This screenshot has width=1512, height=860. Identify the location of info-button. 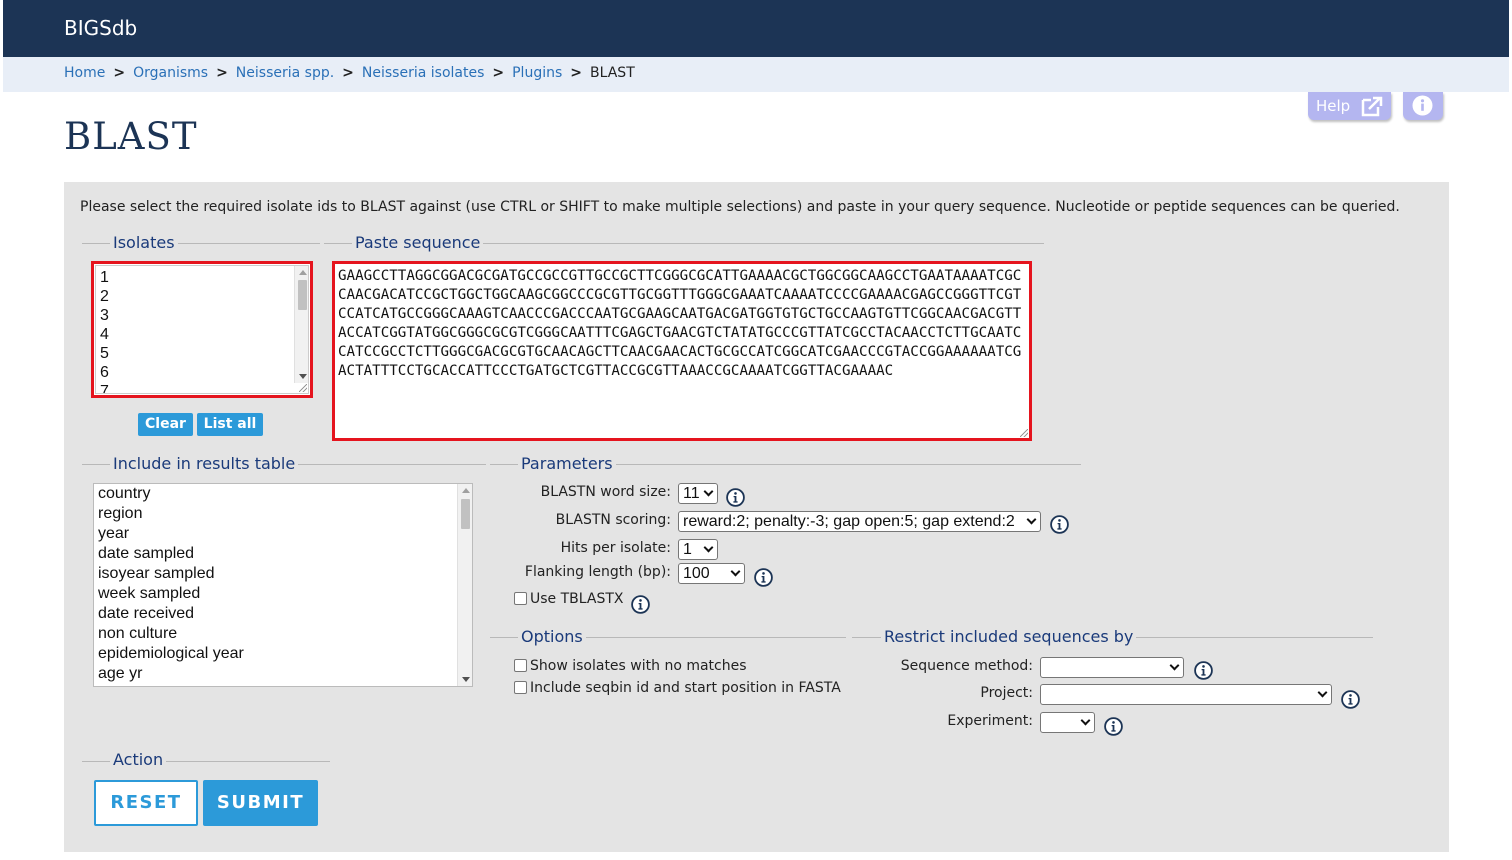
(1423, 106).